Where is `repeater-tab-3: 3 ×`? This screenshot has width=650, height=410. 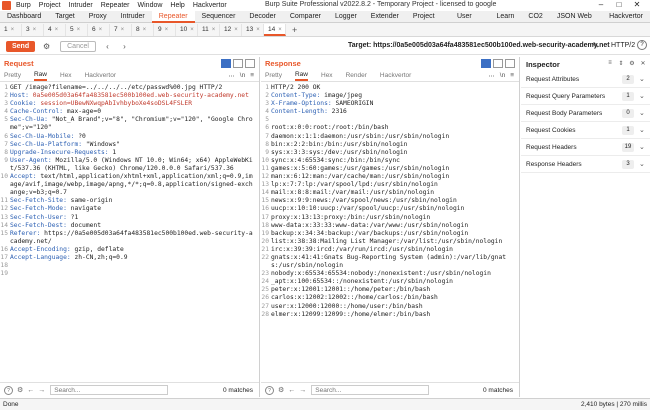 repeater-tab-3: 3 × is located at coordinates (33, 29).